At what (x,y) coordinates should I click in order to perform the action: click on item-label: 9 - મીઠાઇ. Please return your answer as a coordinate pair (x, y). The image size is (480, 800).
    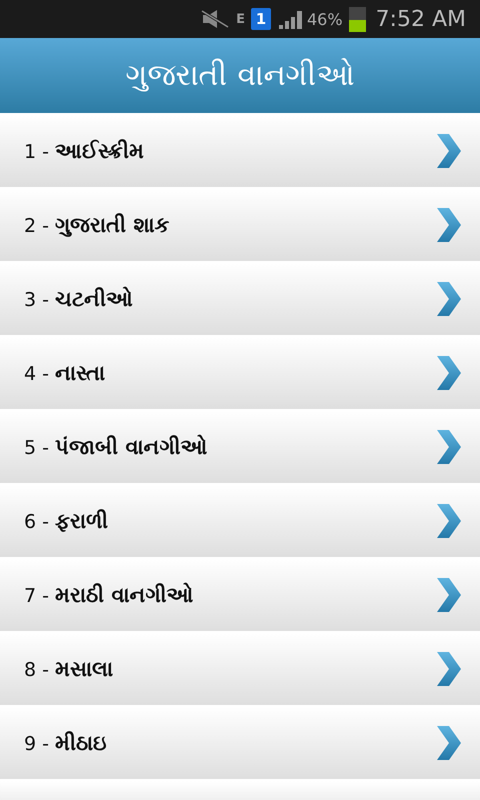
    Looking at the image, I should click on (66, 743).